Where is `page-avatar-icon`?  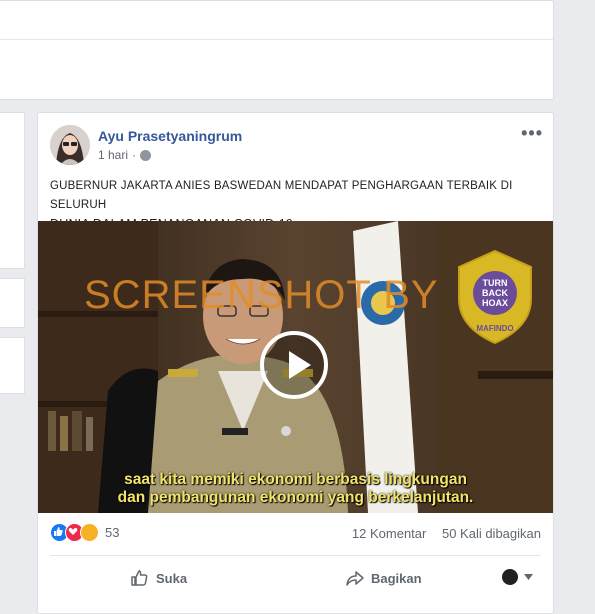 page-avatar-icon is located at coordinates (510, 577).